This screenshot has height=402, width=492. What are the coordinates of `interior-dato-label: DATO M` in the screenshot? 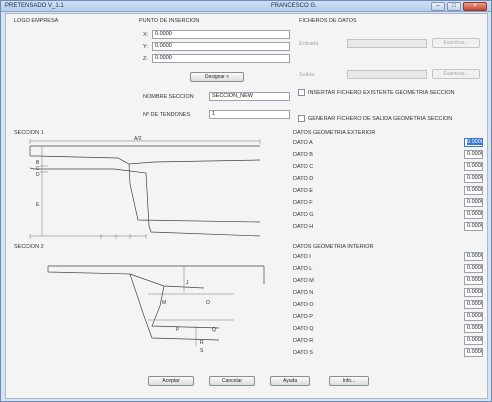 It's located at (303, 281).